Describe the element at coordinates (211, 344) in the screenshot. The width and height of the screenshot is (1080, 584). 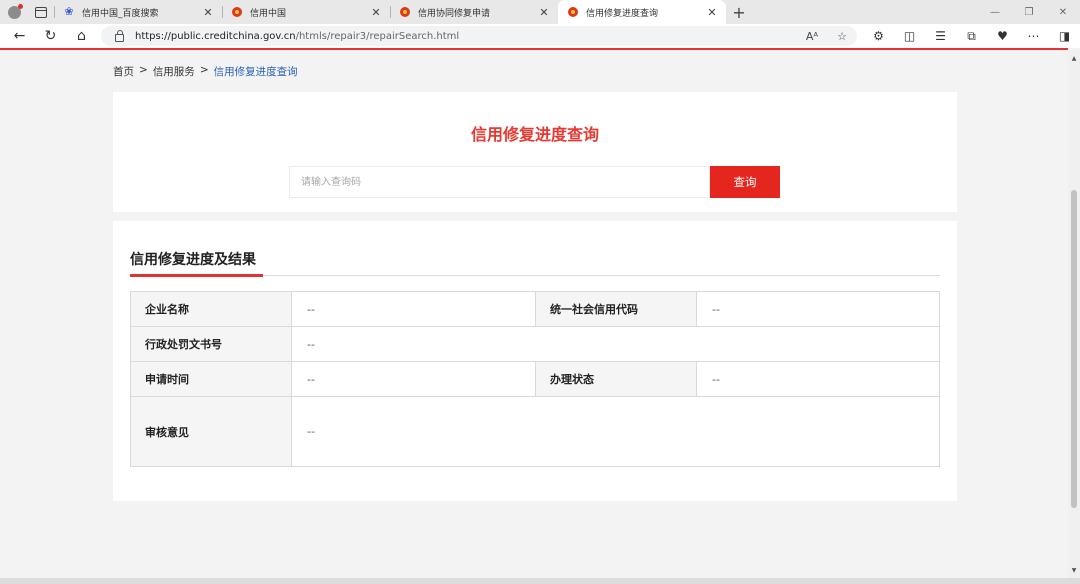
I see `penalty-doc-label: 行政处罚文书号` at that location.